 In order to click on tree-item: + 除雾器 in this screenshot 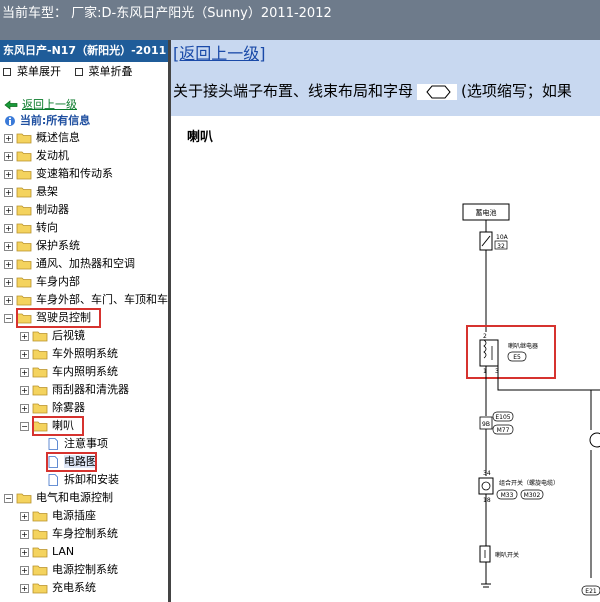, I will do `click(52, 408)`.